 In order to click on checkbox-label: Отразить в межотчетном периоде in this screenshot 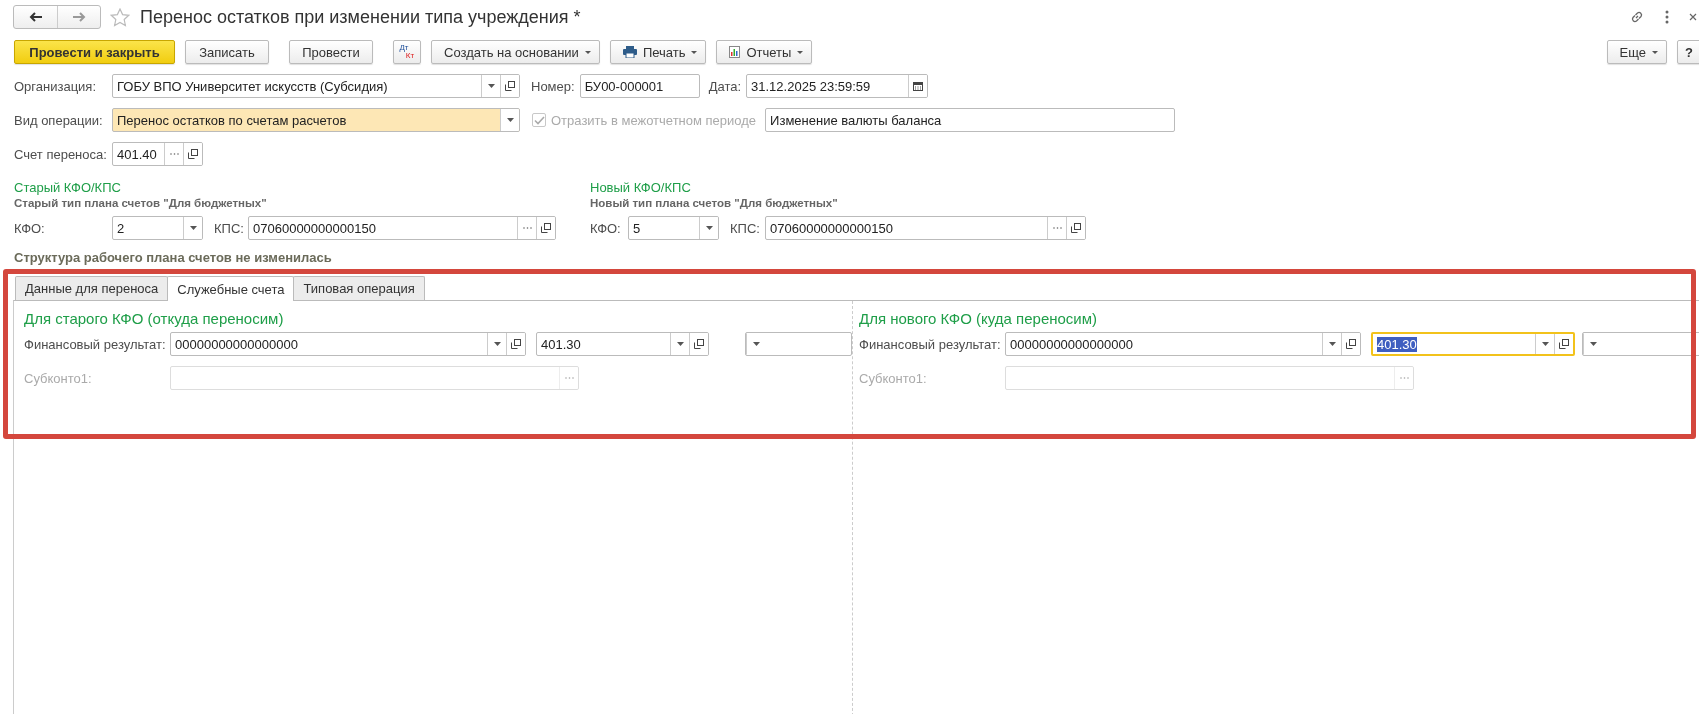, I will do `click(654, 120)`.